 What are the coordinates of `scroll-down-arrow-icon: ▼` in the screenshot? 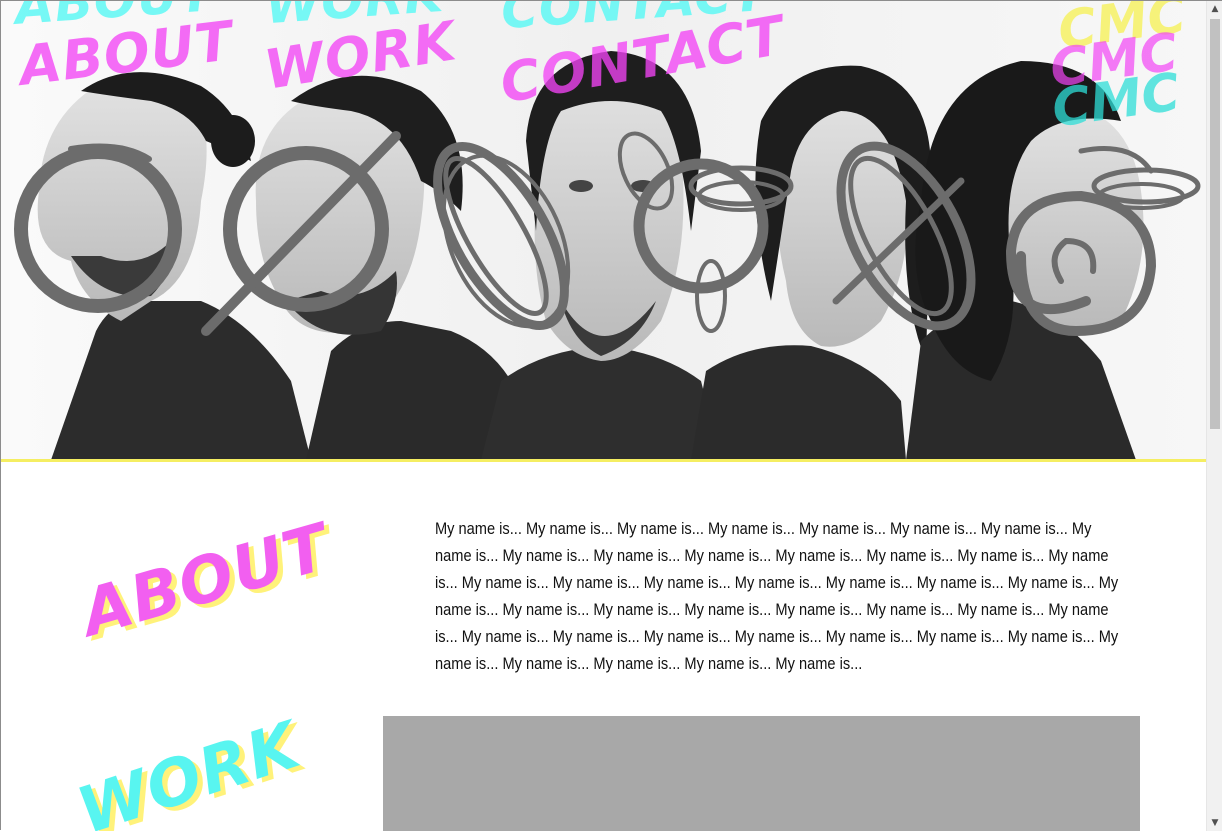 It's located at (1214, 823).